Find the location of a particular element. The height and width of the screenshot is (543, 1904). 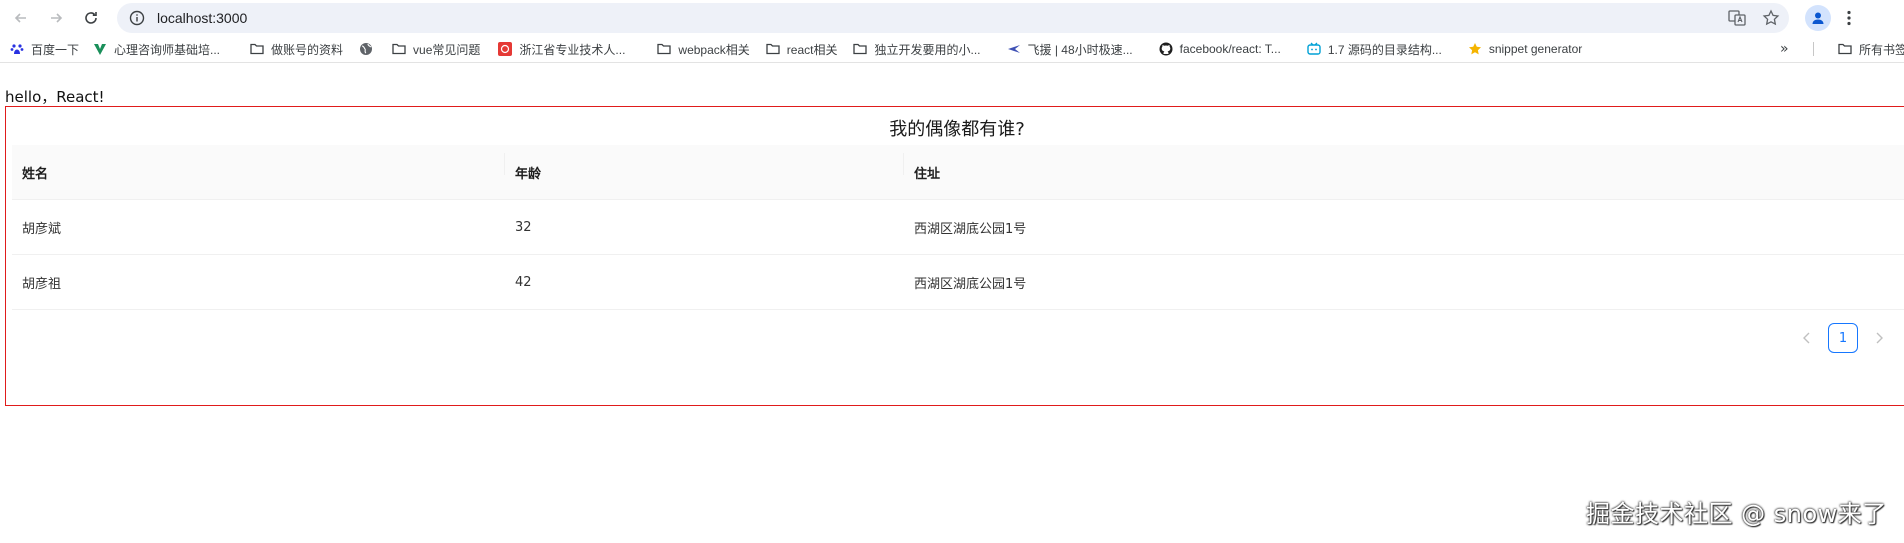

seal-icon is located at coordinates (505, 49).